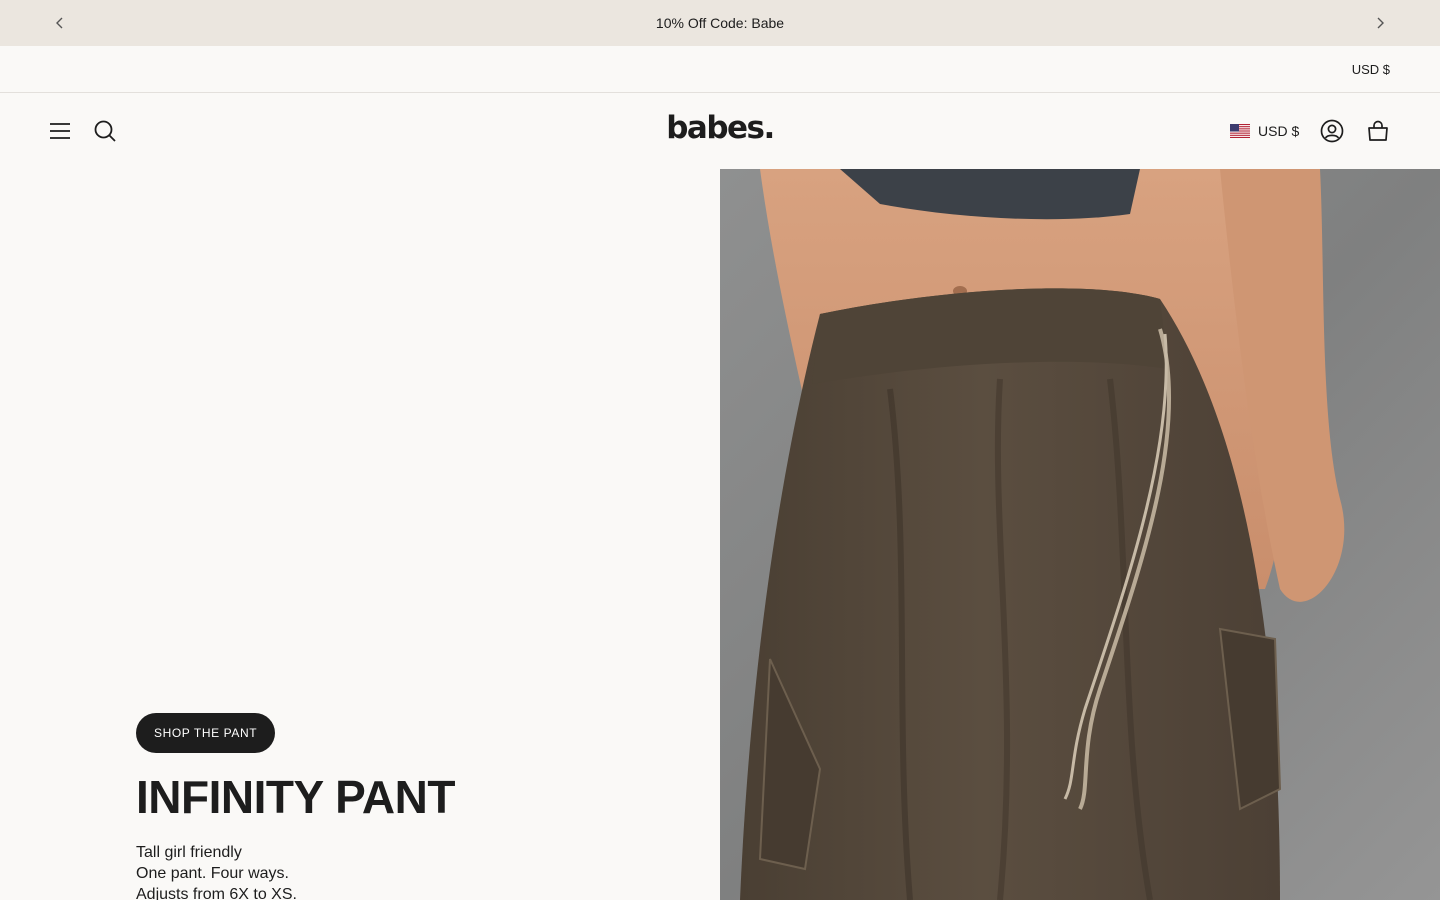 The image size is (1440, 900). What do you see at coordinates (216, 893) in the screenshot?
I see `hero-line: Adjusts from 6X to XS.` at bounding box center [216, 893].